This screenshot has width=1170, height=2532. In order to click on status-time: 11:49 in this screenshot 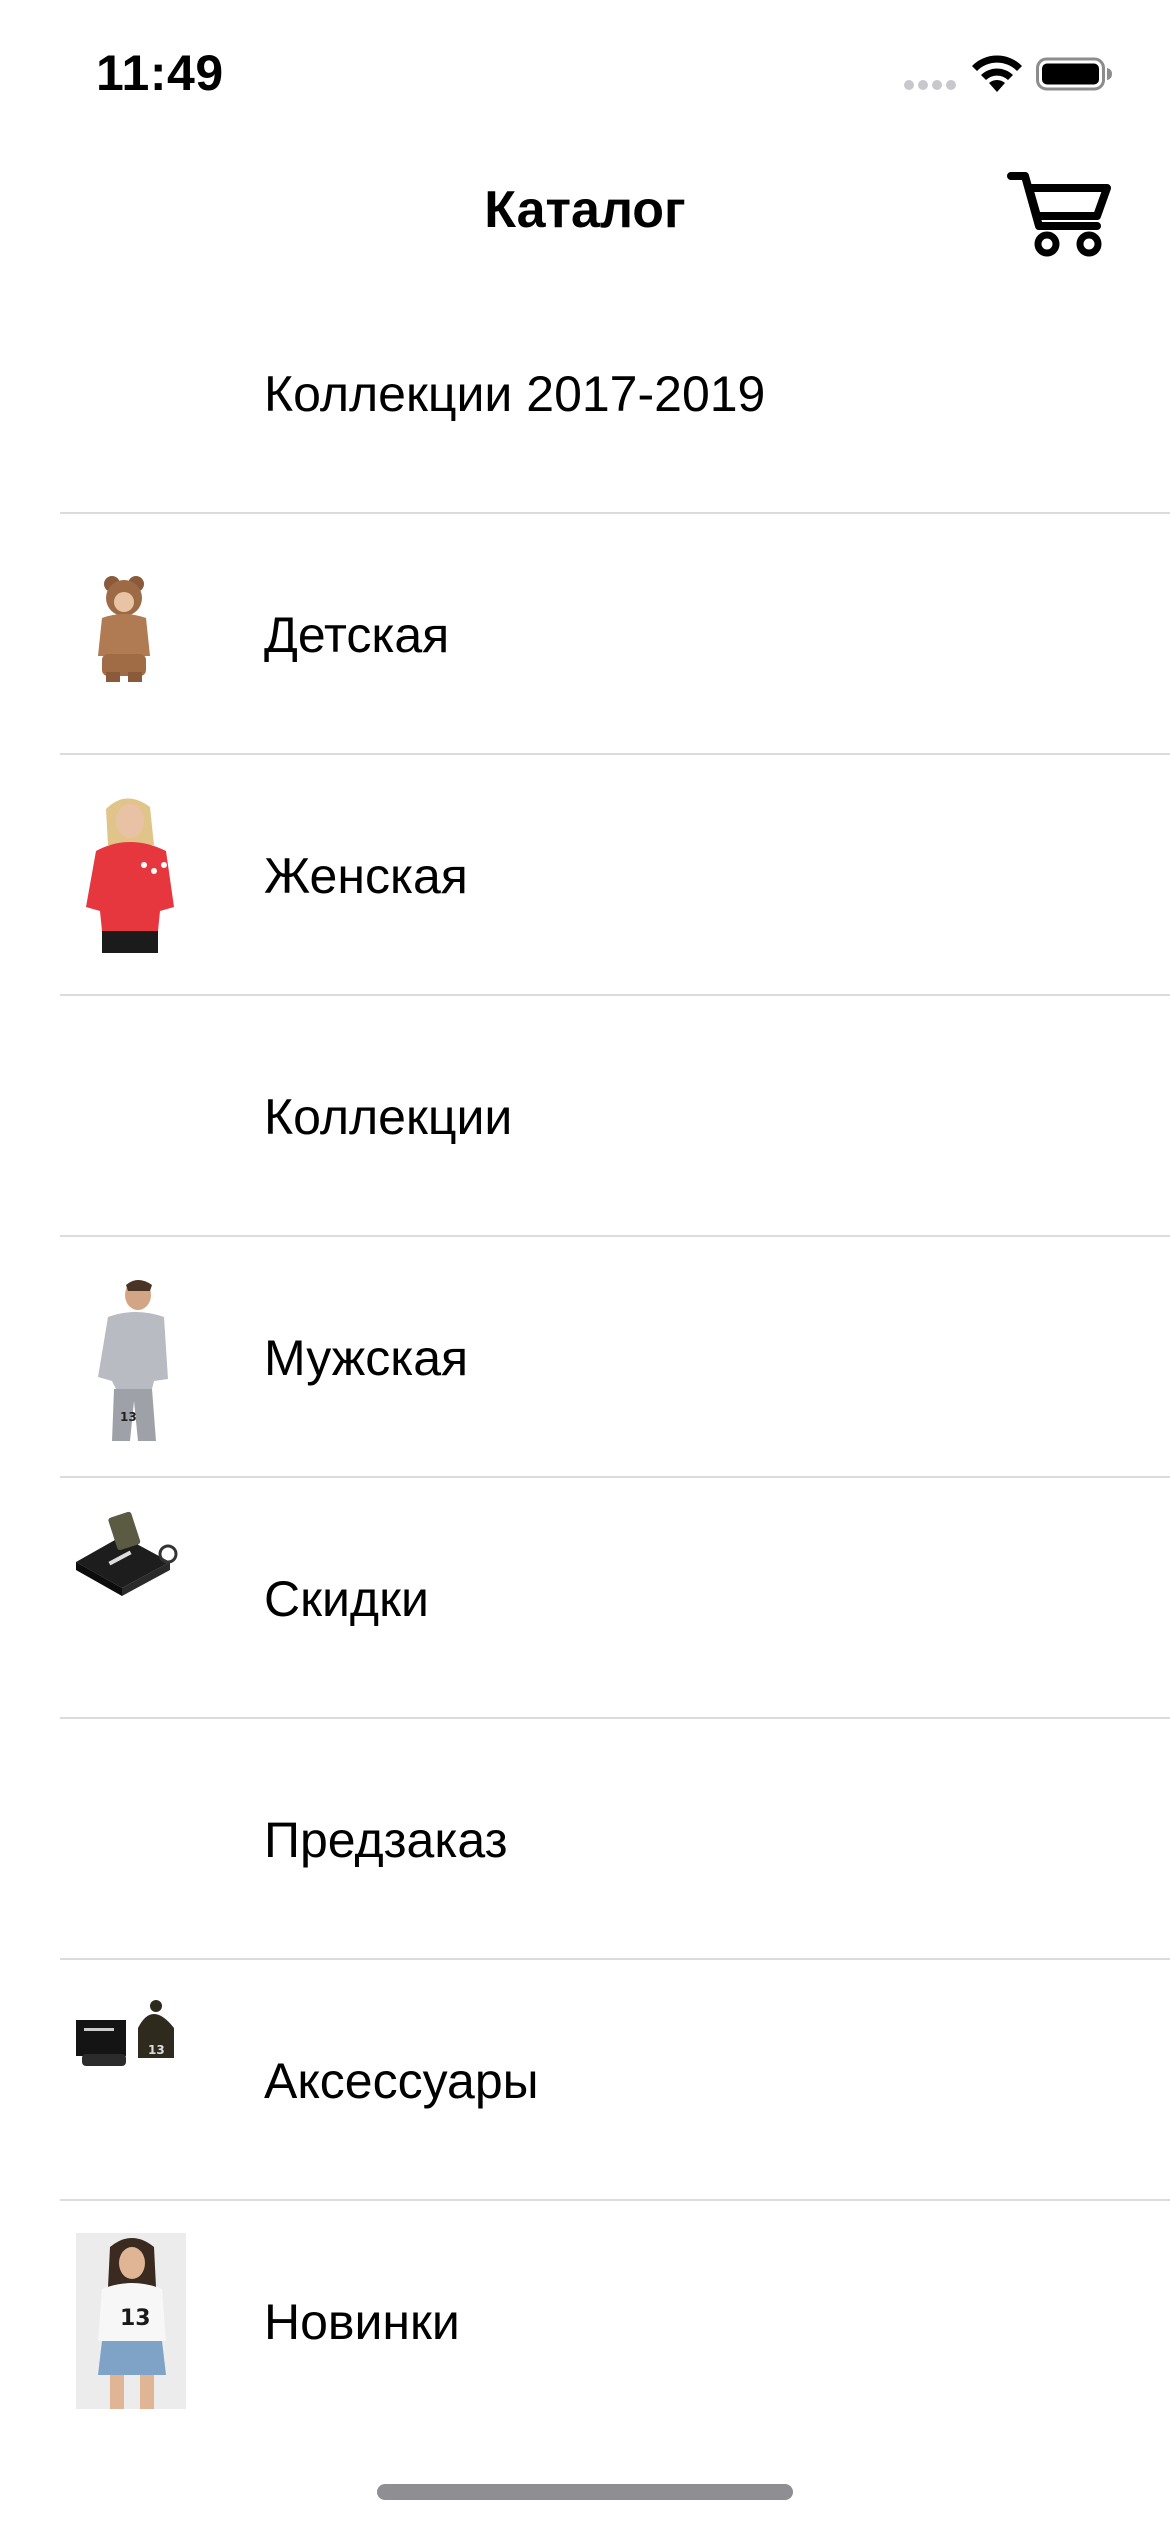, I will do `click(160, 73)`.